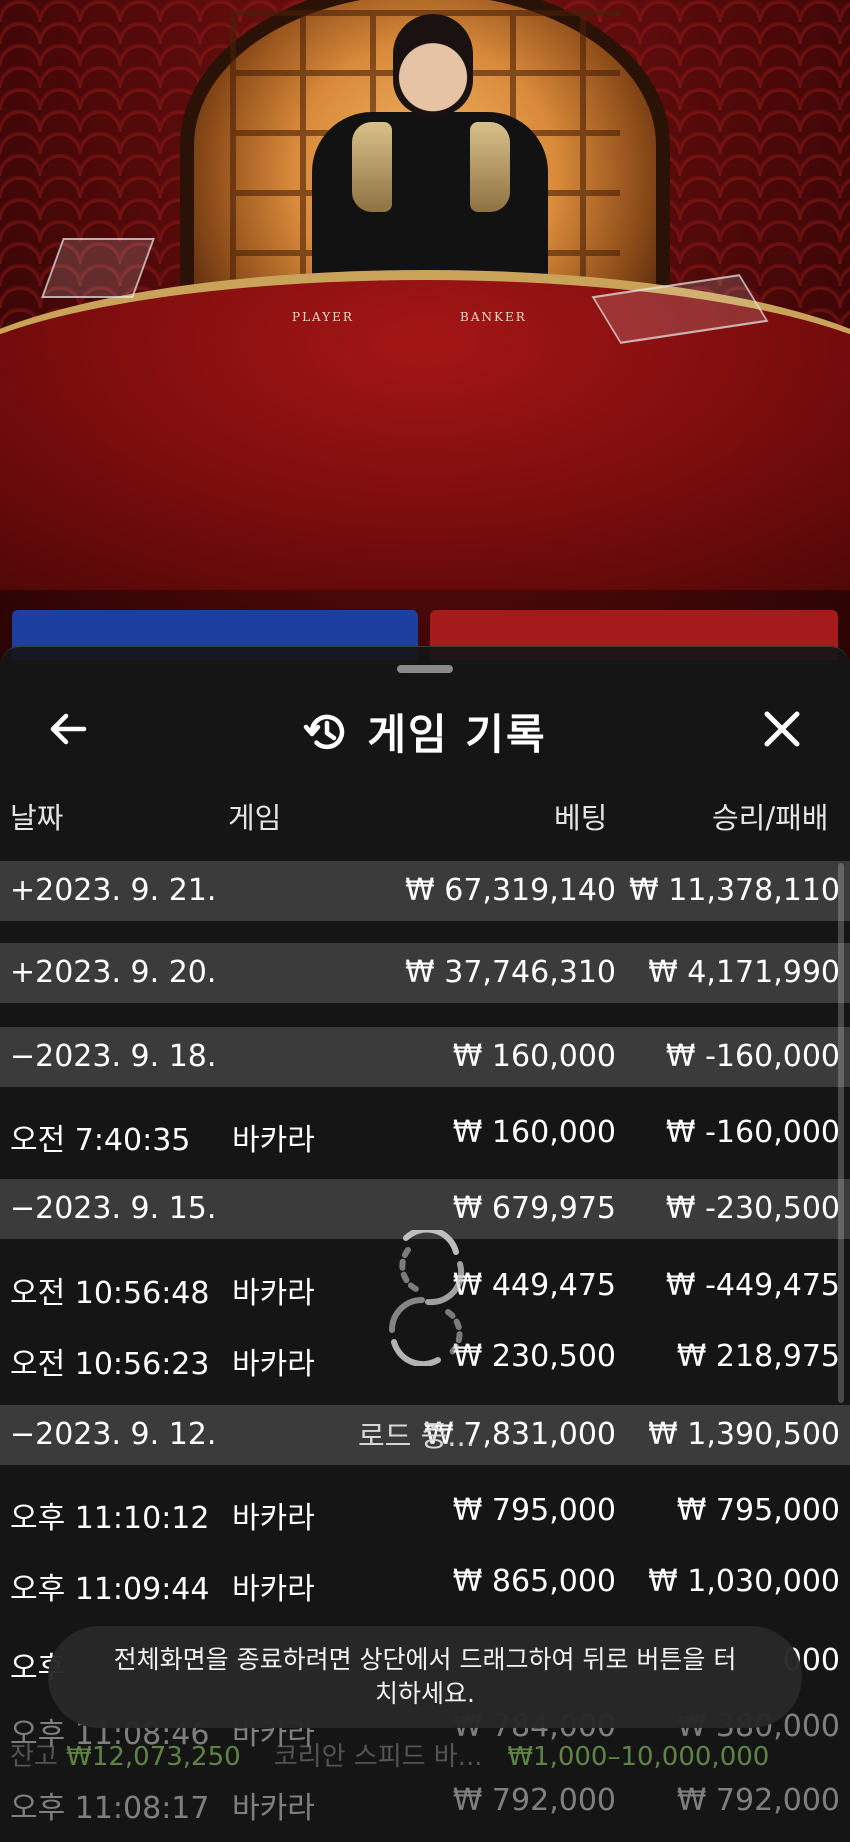  What do you see at coordinates (100, 1140) in the screenshot?
I see `row-time: 오전 7:40:35` at bounding box center [100, 1140].